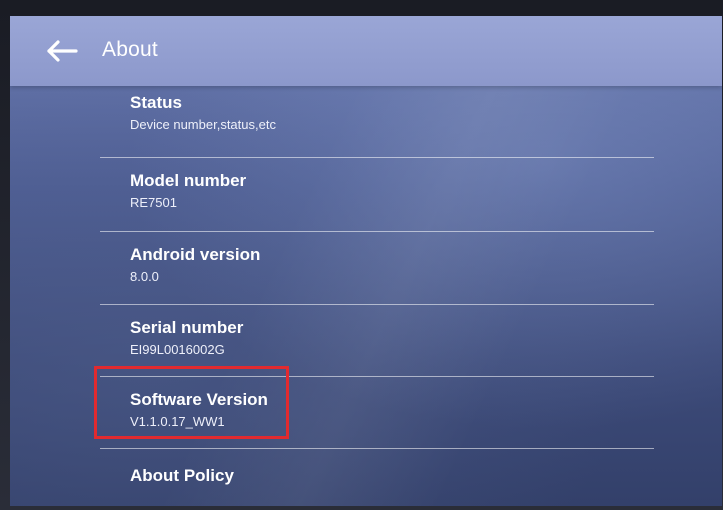 The image size is (723, 510). What do you see at coordinates (156, 102) in the screenshot?
I see `settings-item-label: Status` at bounding box center [156, 102].